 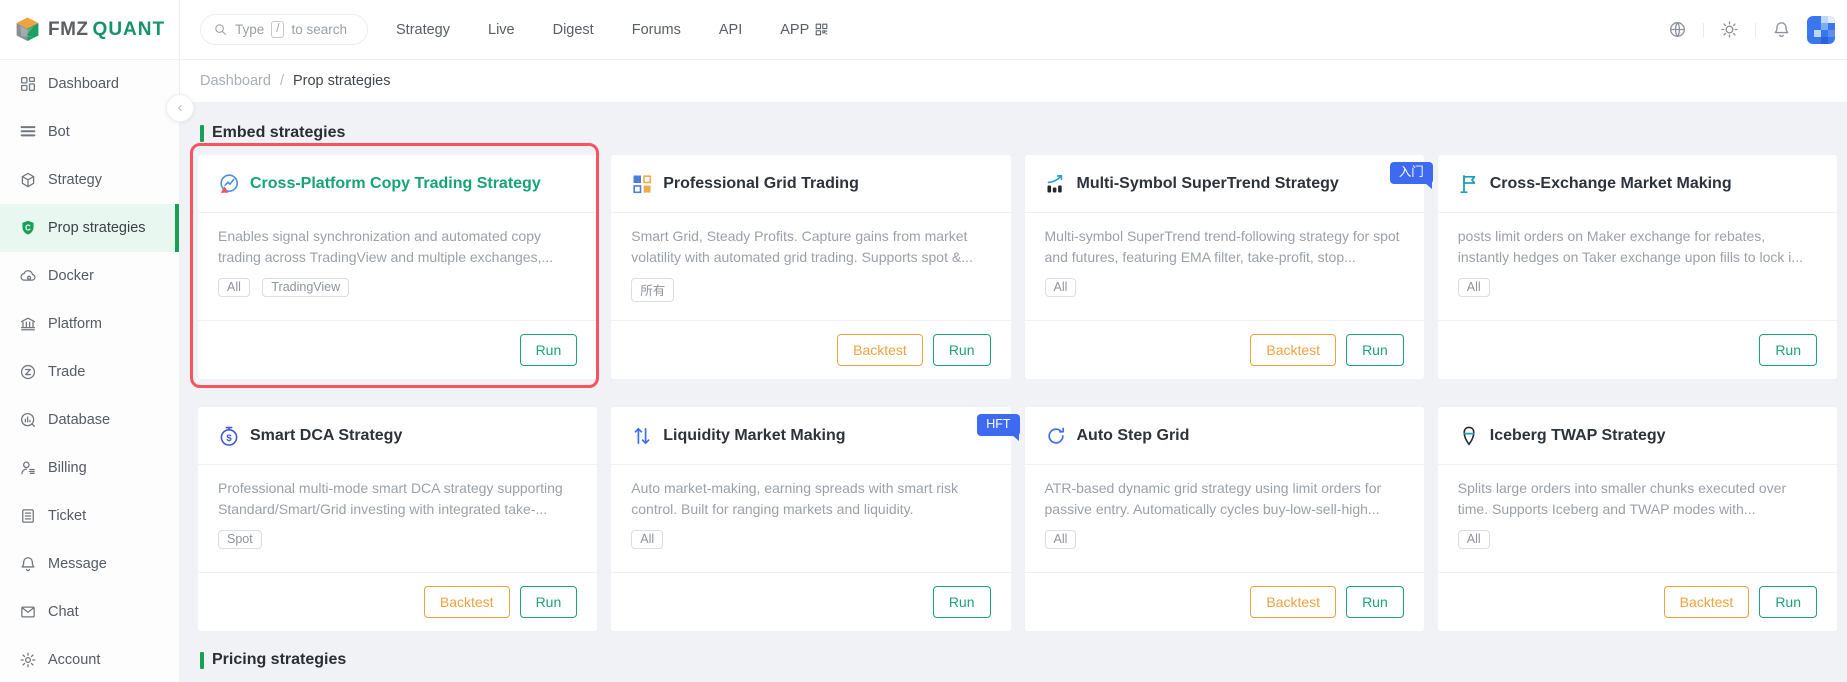 I want to click on card-title: Iceberg TWAP Strategy, so click(x=1577, y=435).